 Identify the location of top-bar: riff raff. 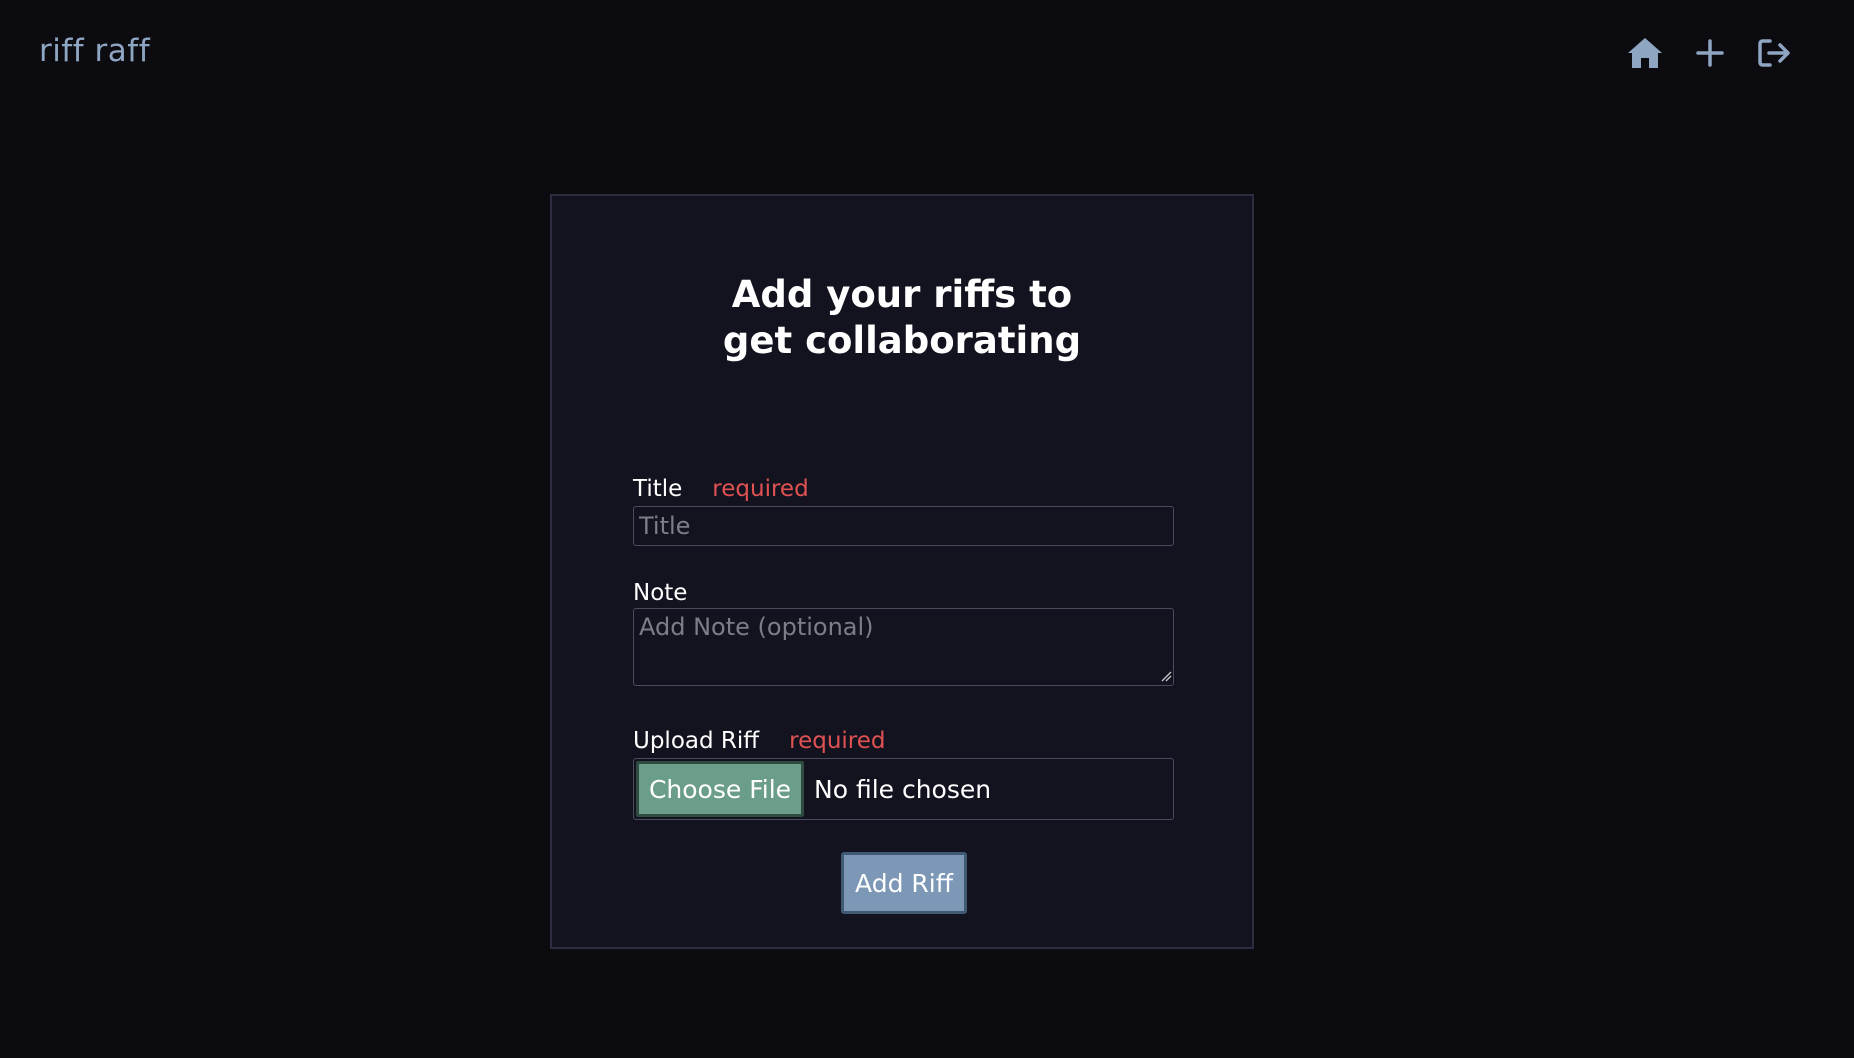
(927, 55).